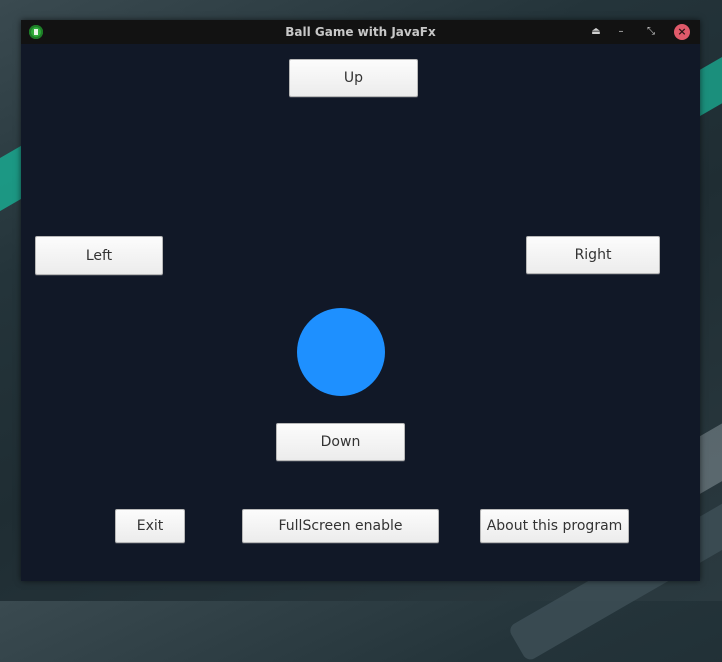  Describe the element at coordinates (593, 255) in the screenshot. I see `right-button: Right` at that location.